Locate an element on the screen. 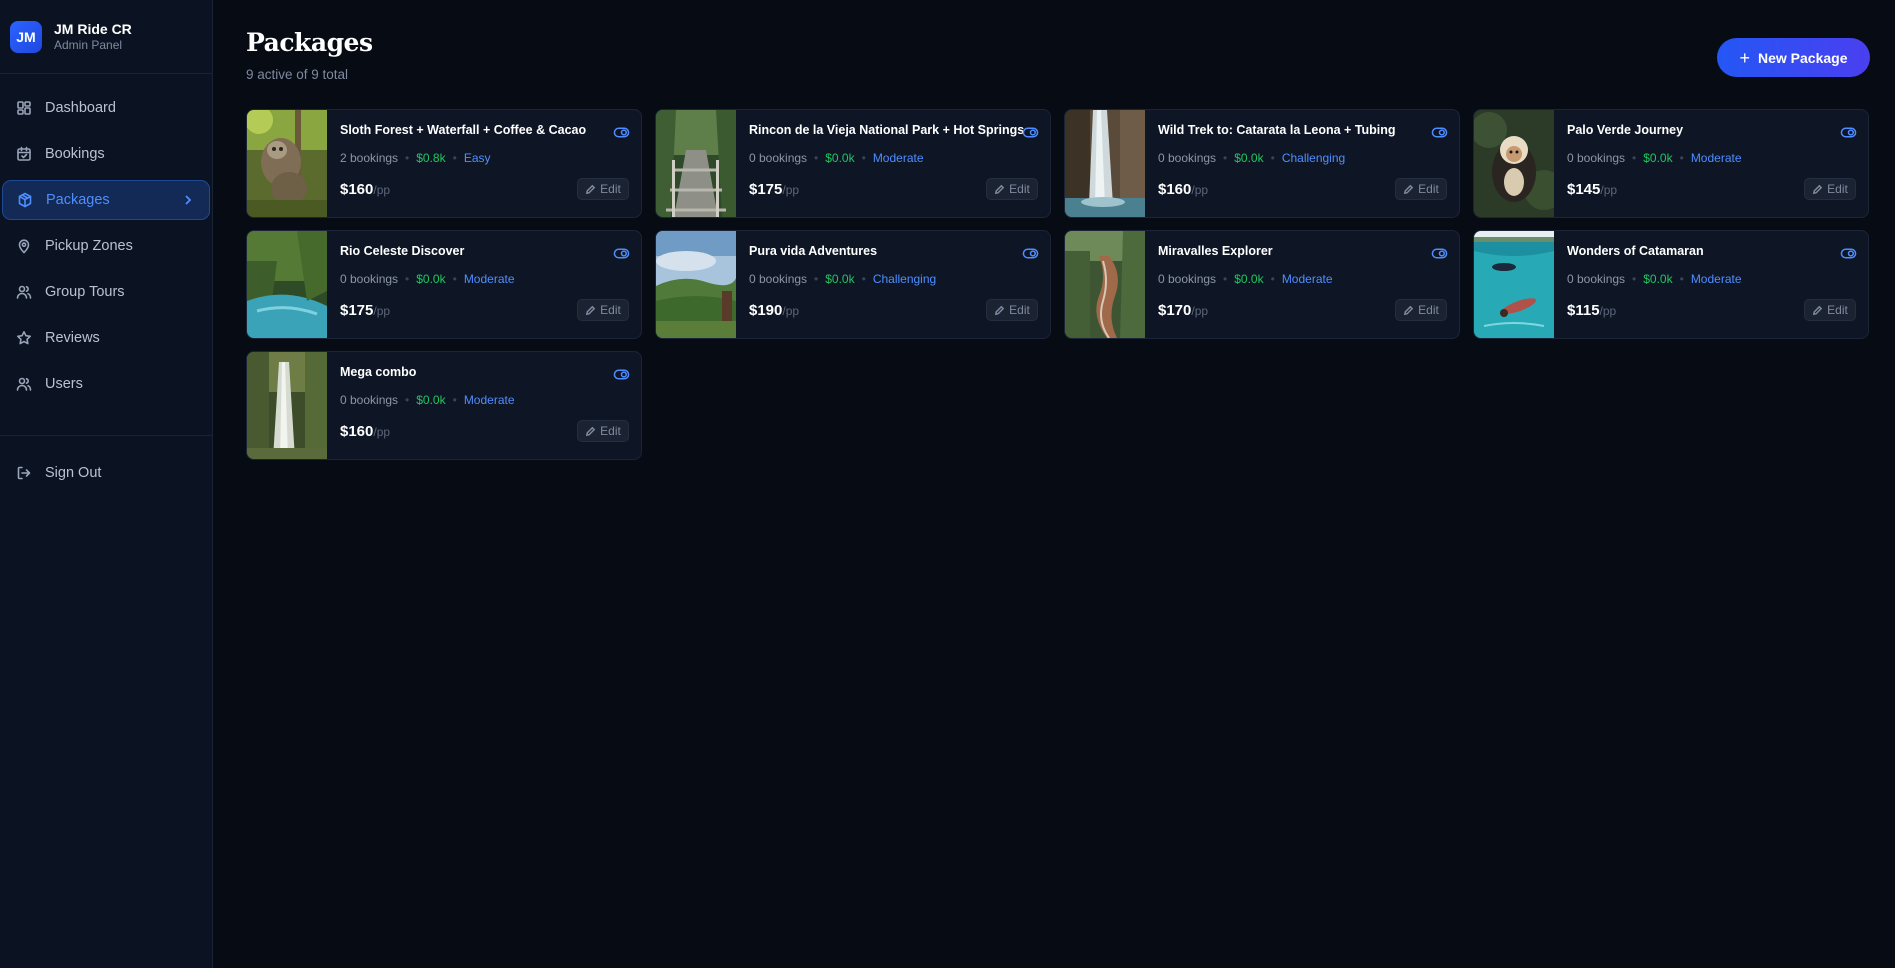  price-value: $190 is located at coordinates (766, 310).